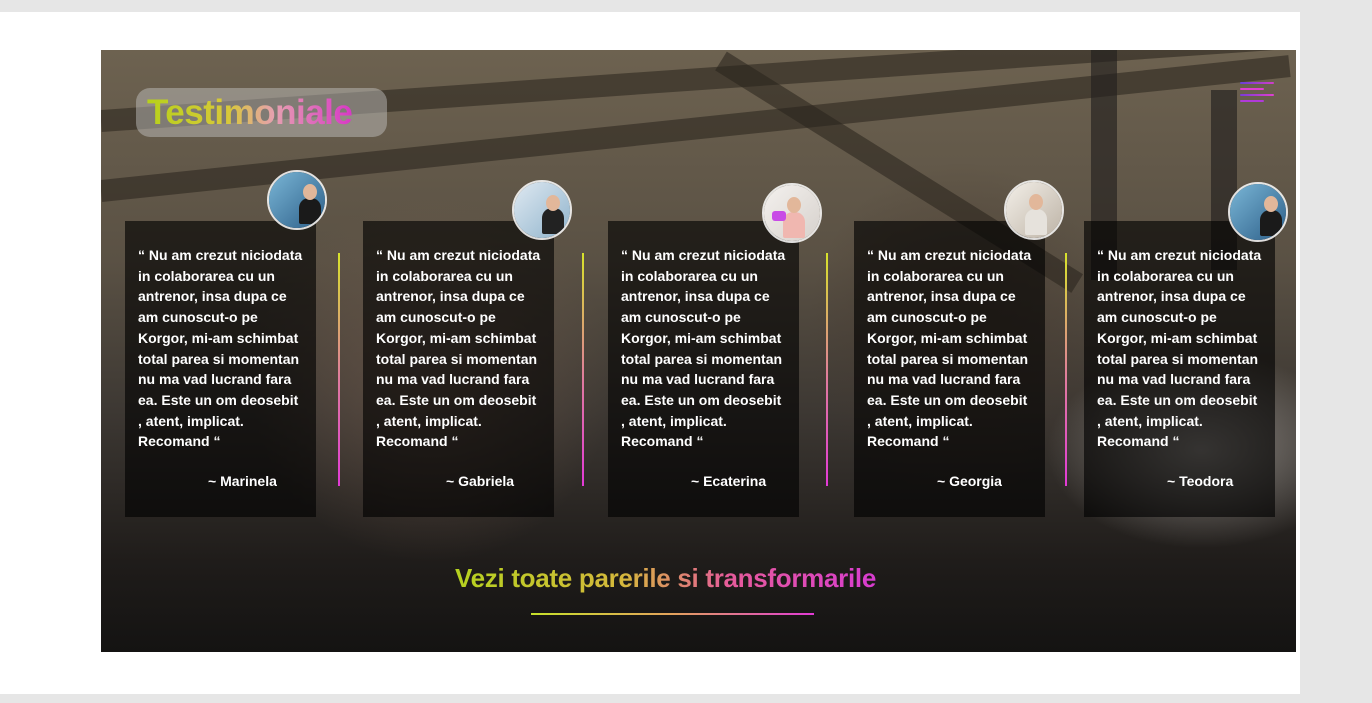 The image size is (1372, 703). What do you see at coordinates (480, 481) in the screenshot?
I see `testimonial-author: ~ Gabriela` at bounding box center [480, 481].